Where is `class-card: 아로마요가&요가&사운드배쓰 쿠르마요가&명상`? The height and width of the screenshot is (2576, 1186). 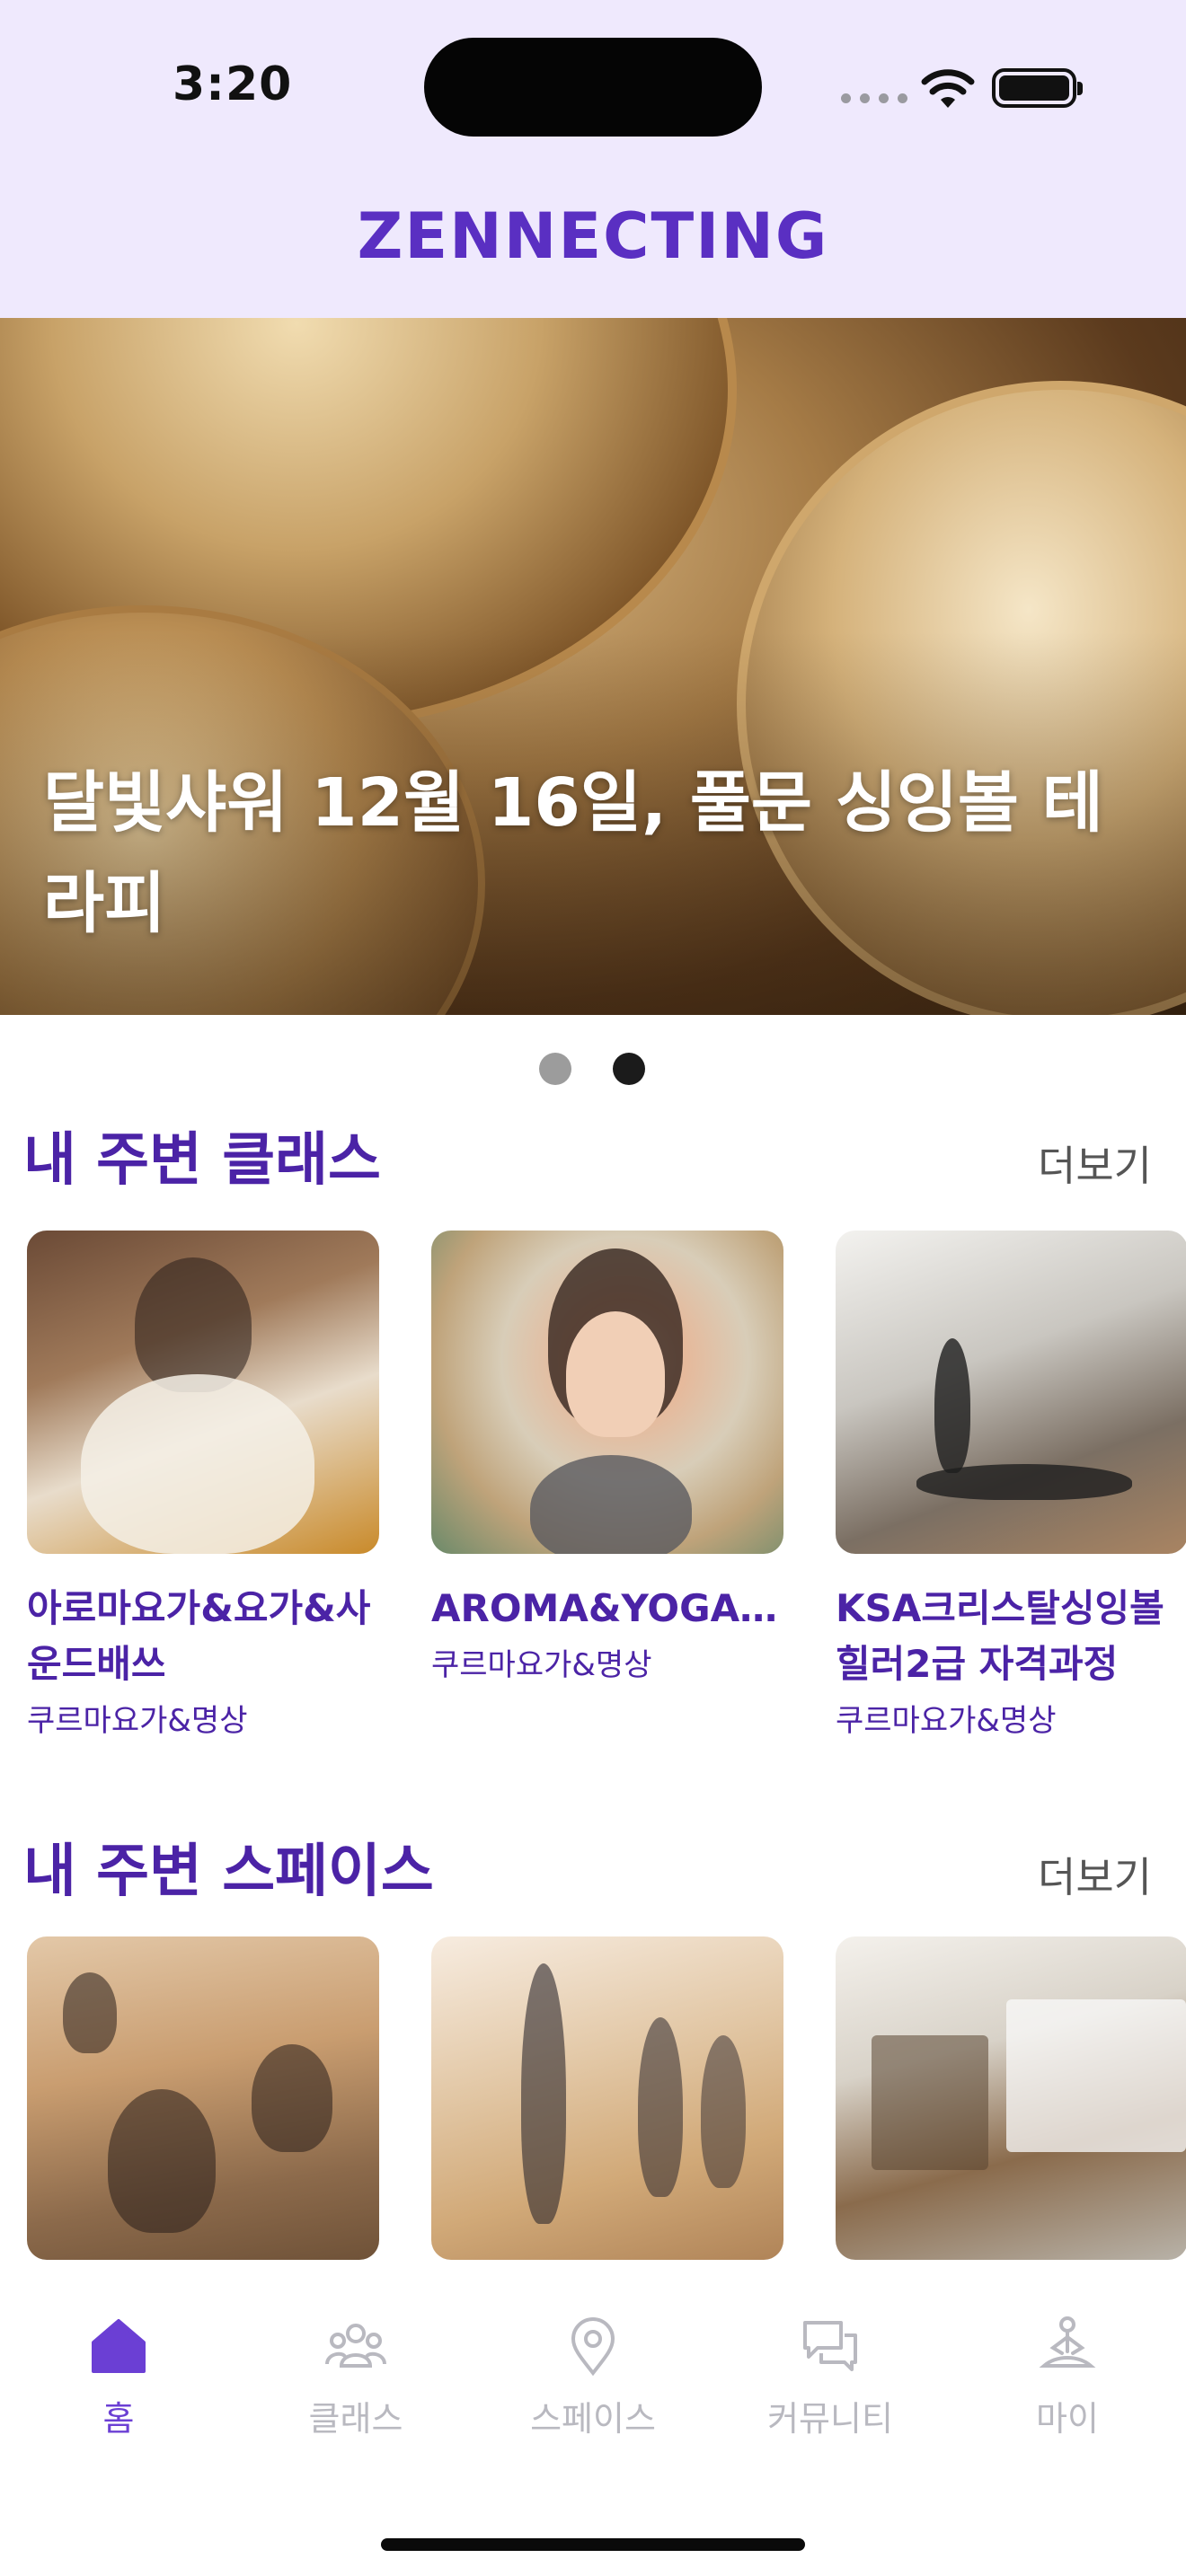
class-card: 아로마요가&요가&사운드배쓰 쿠르마요가&명상 is located at coordinates (203, 1485).